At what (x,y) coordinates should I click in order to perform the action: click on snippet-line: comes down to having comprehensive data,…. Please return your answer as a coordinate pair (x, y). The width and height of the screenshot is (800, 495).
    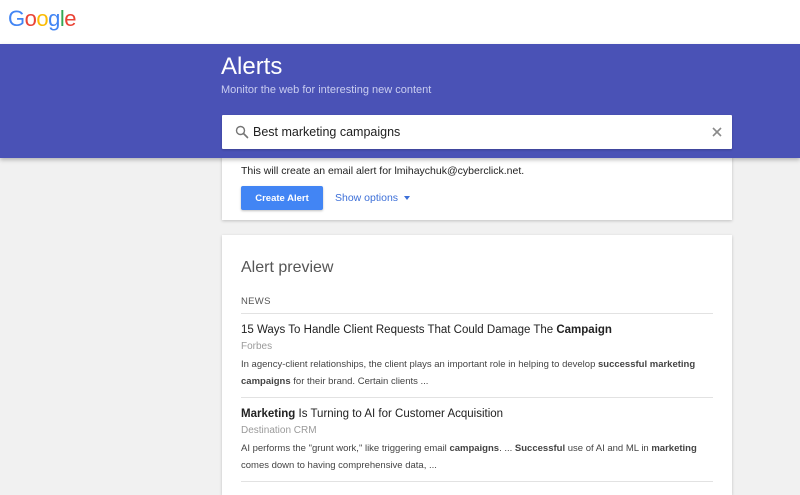
    Looking at the image, I should click on (477, 465).